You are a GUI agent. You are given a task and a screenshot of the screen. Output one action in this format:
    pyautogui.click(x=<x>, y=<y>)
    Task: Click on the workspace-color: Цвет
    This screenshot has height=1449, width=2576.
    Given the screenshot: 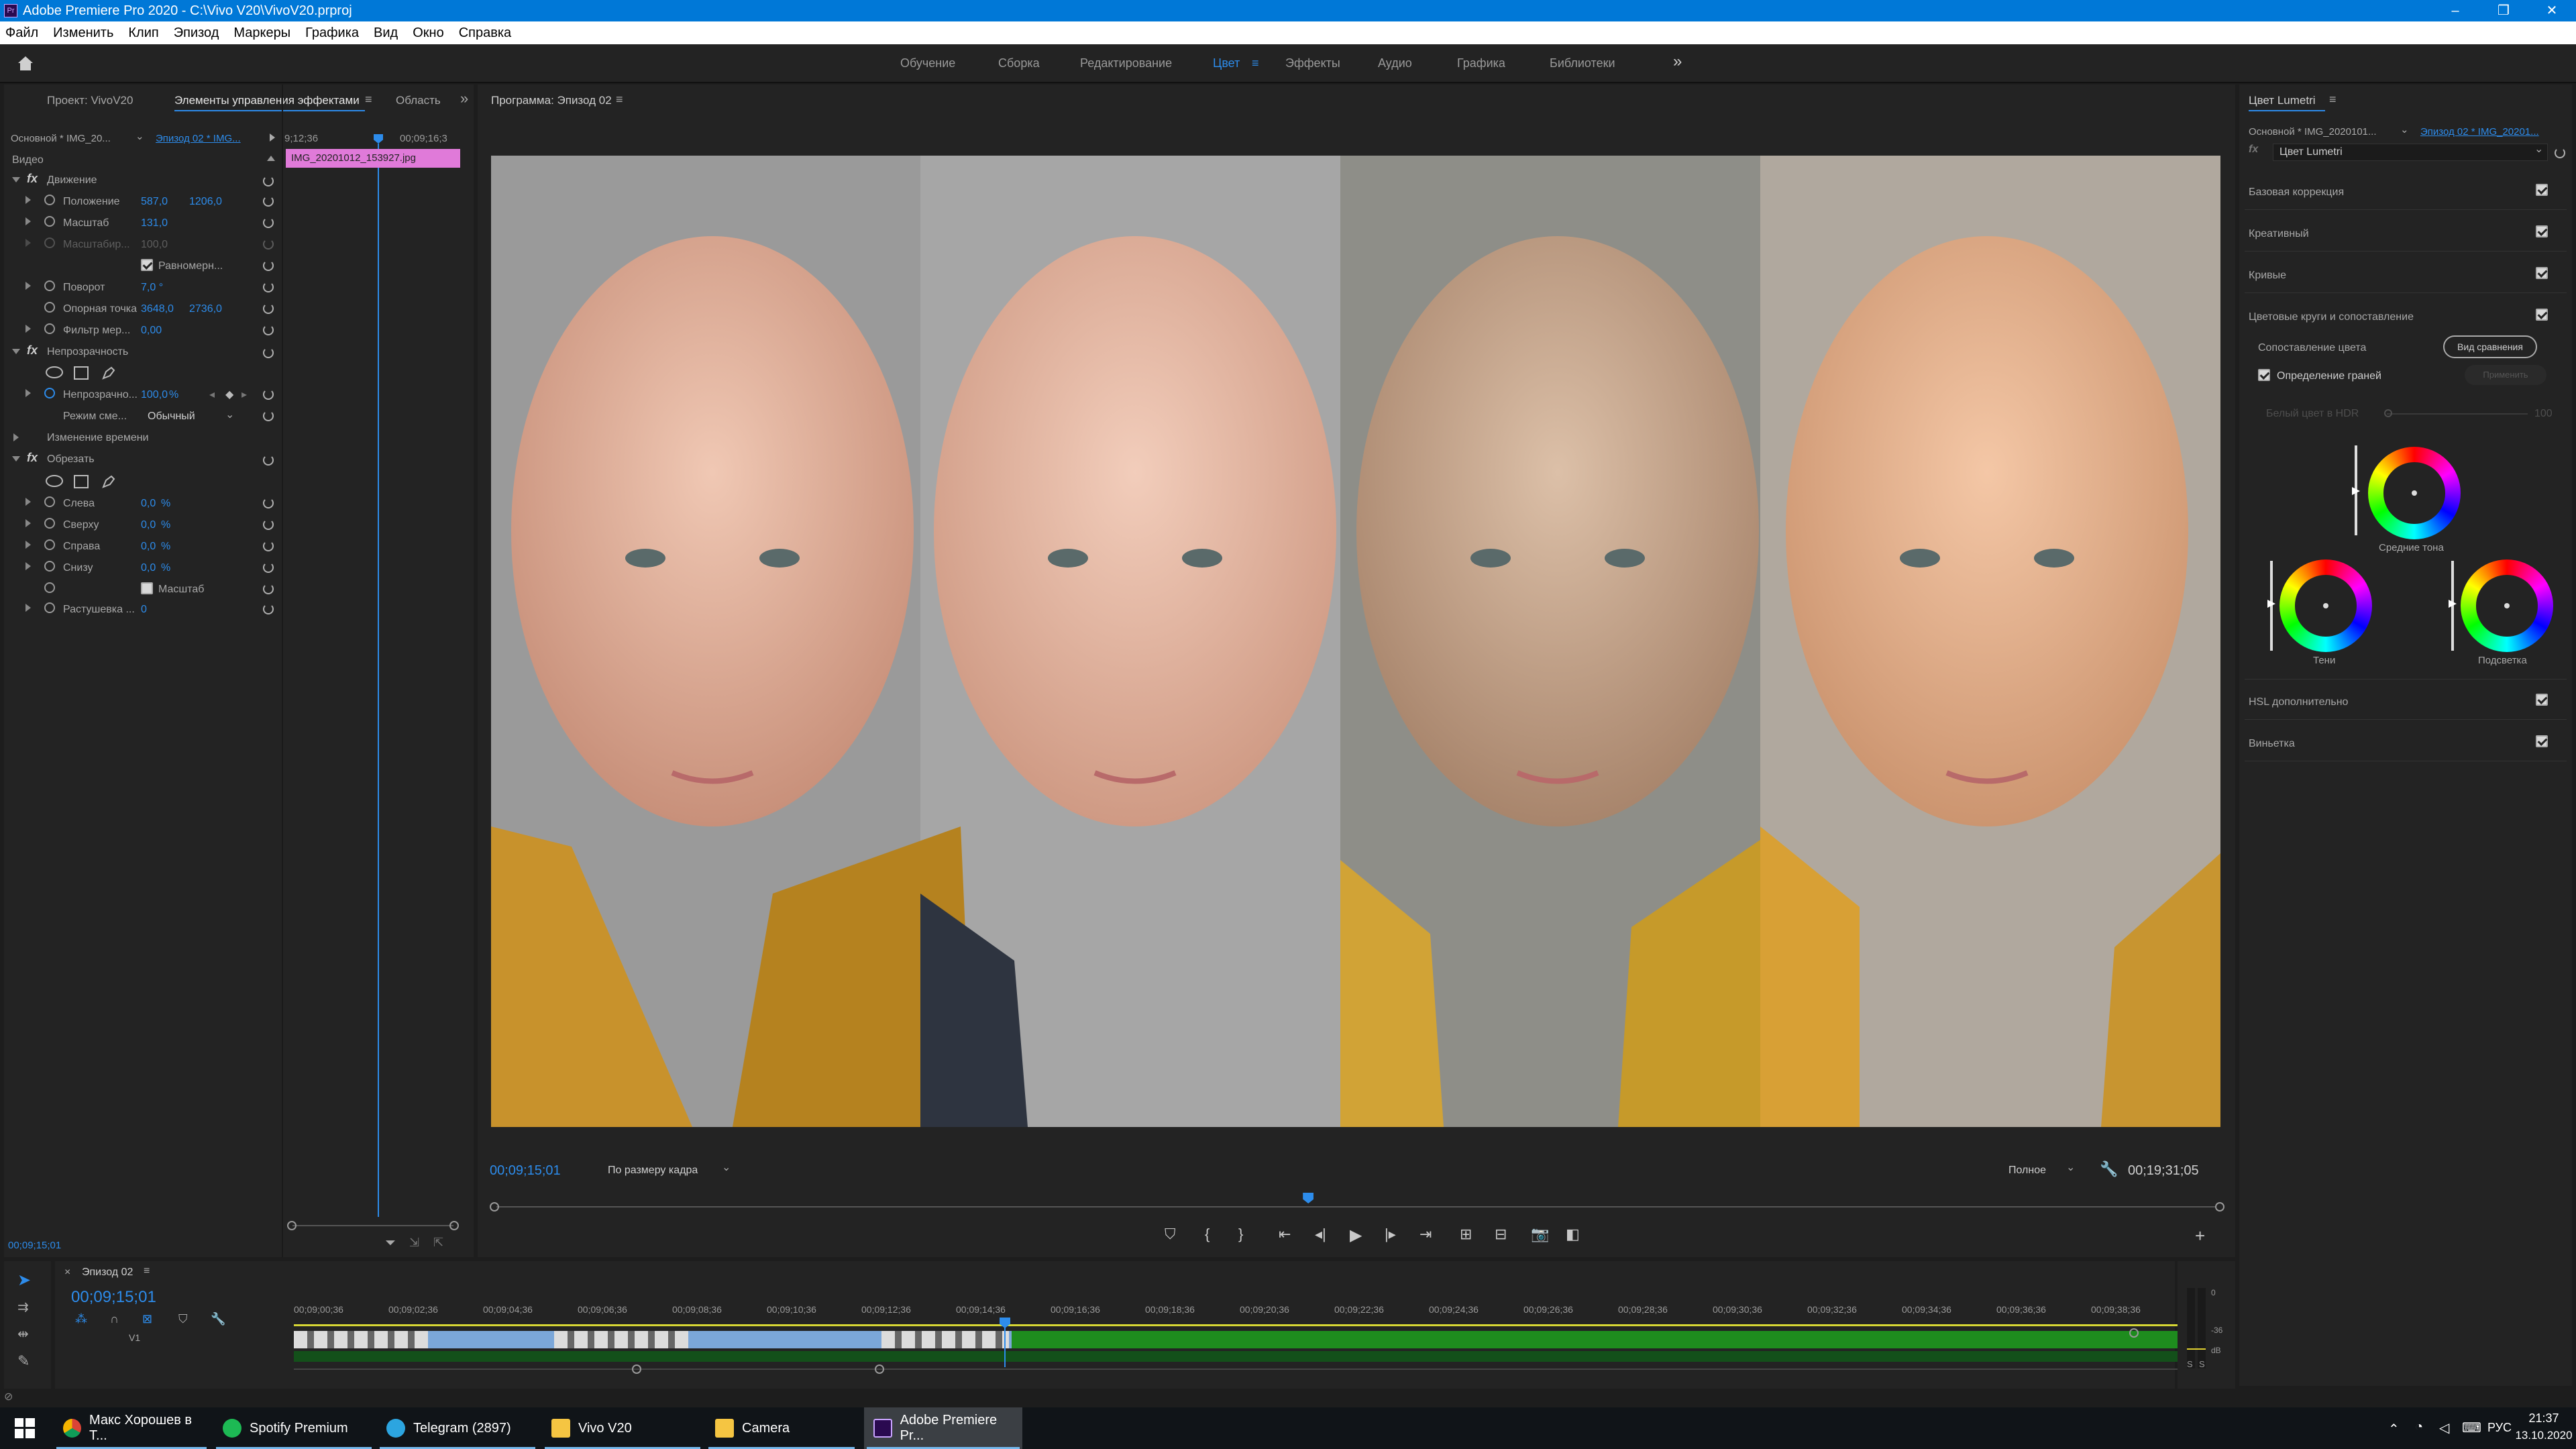 What is the action you would take?
    pyautogui.click(x=1226, y=63)
    